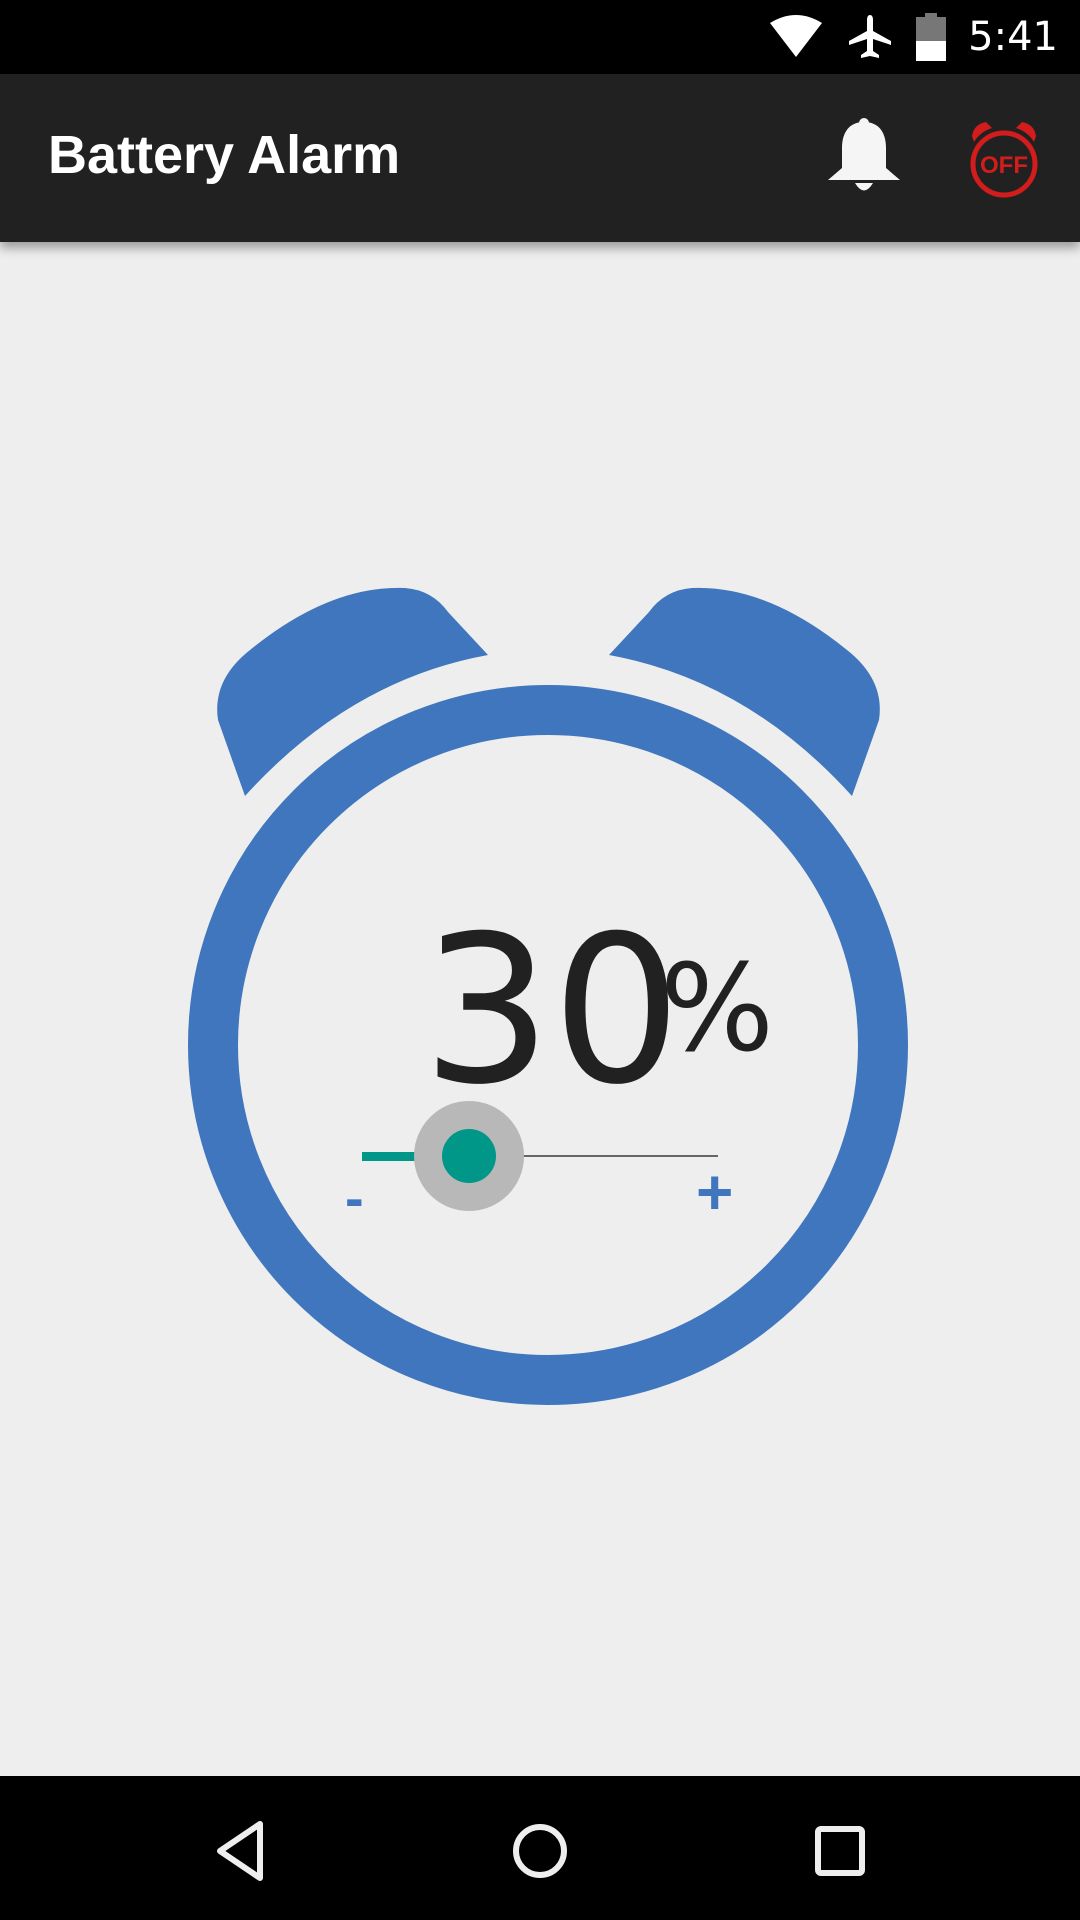 Image resolution: width=1080 pixels, height=1920 pixels. What do you see at coordinates (717, 1009) in the screenshot?
I see `threshold-unit: %` at bounding box center [717, 1009].